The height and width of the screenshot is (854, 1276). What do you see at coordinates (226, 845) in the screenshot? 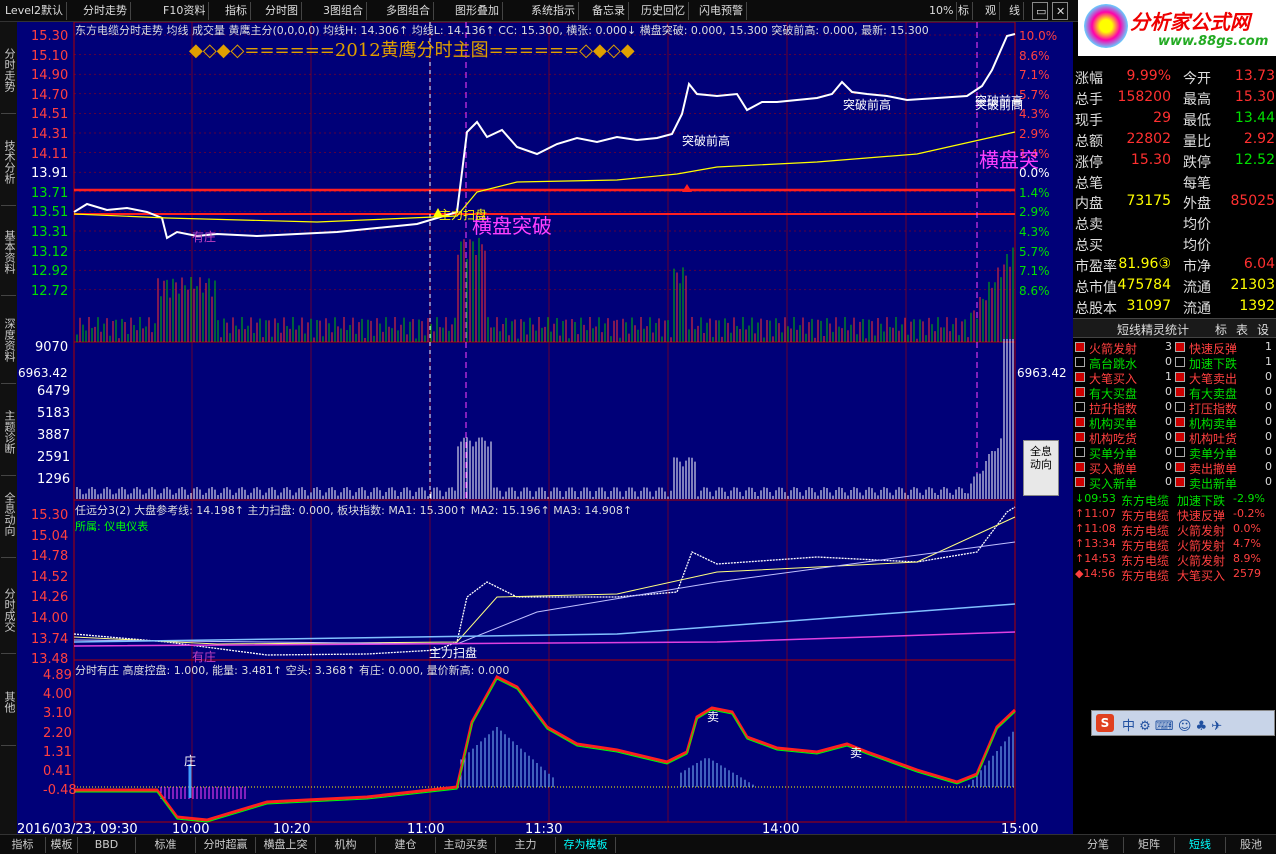
I see `bottom-tab: 分时超赢` at bounding box center [226, 845].